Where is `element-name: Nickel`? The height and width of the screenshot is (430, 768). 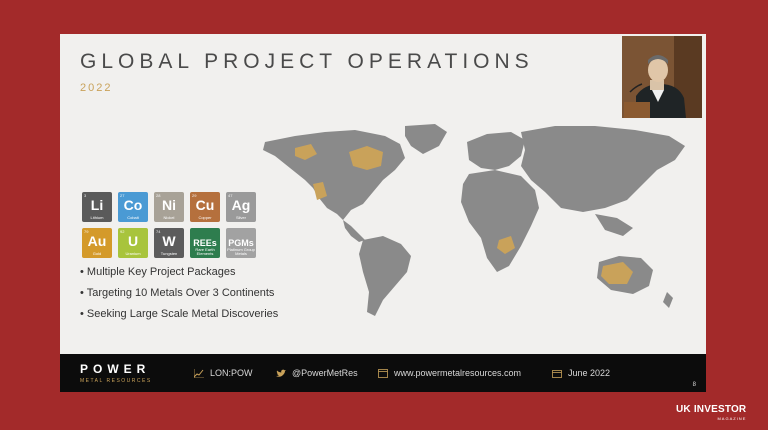 element-name: Nickel is located at coordinates (169, 217).